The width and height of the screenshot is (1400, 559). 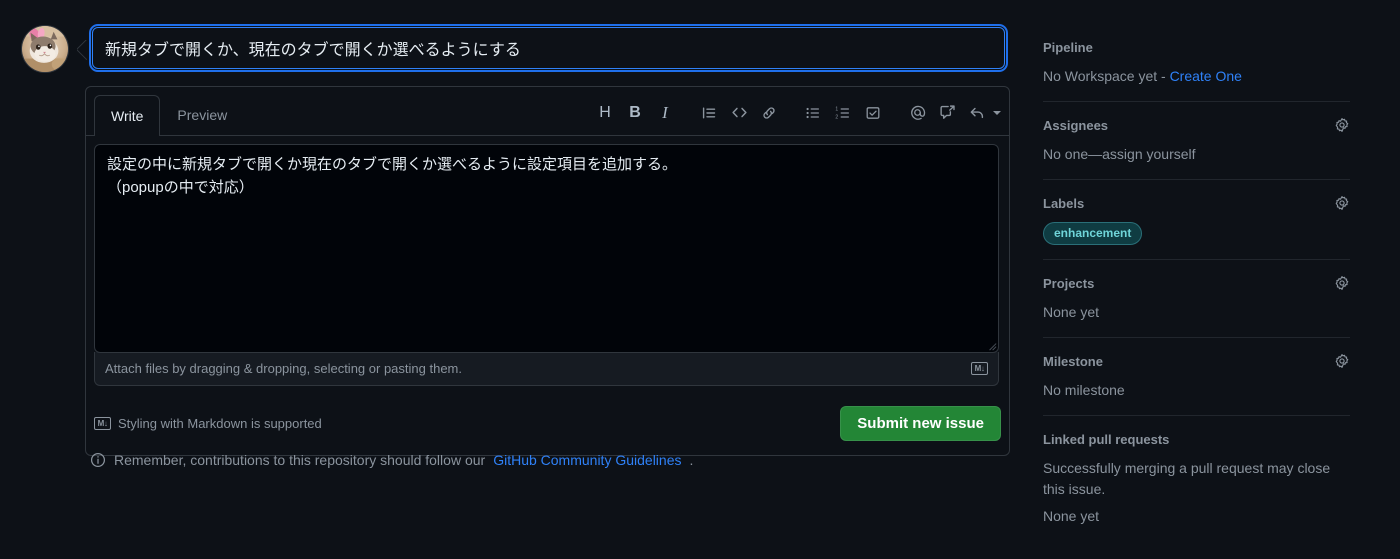 What do you see at coordinates (1068, 47) in the screenshot?
I see `pipeline-heading: Pipeline` at bounding box center [1068, 47].